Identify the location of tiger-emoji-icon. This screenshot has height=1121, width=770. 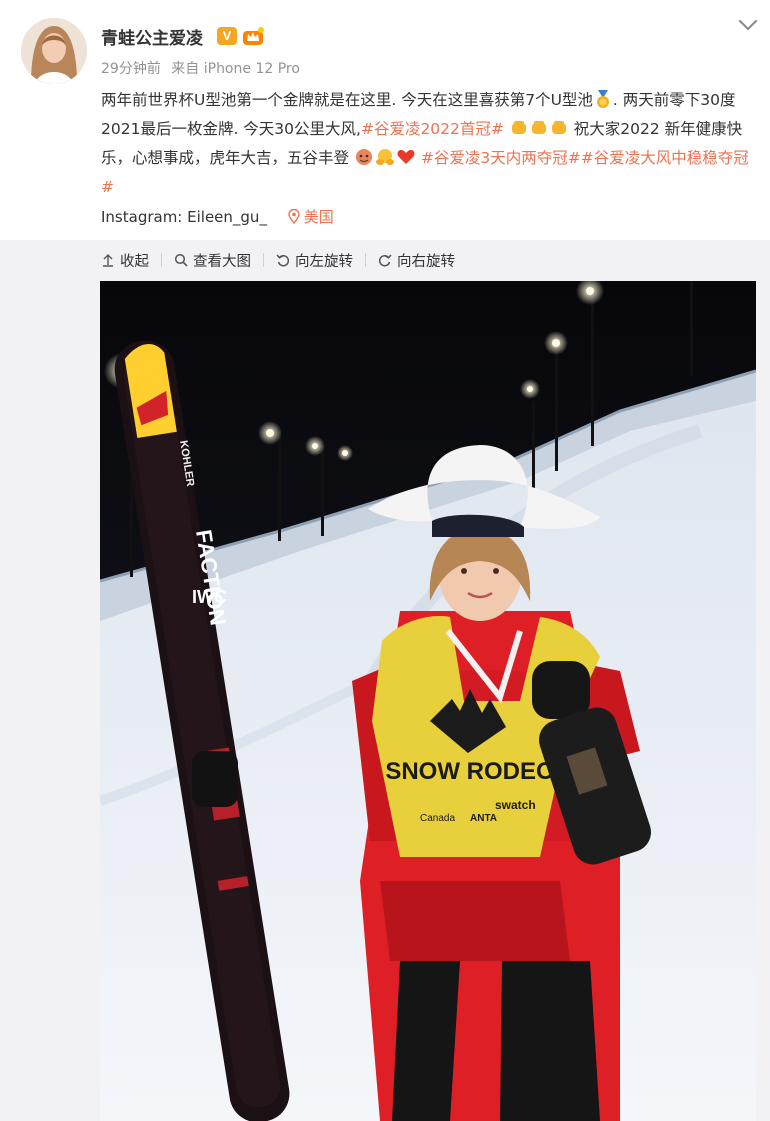
(363, 157).